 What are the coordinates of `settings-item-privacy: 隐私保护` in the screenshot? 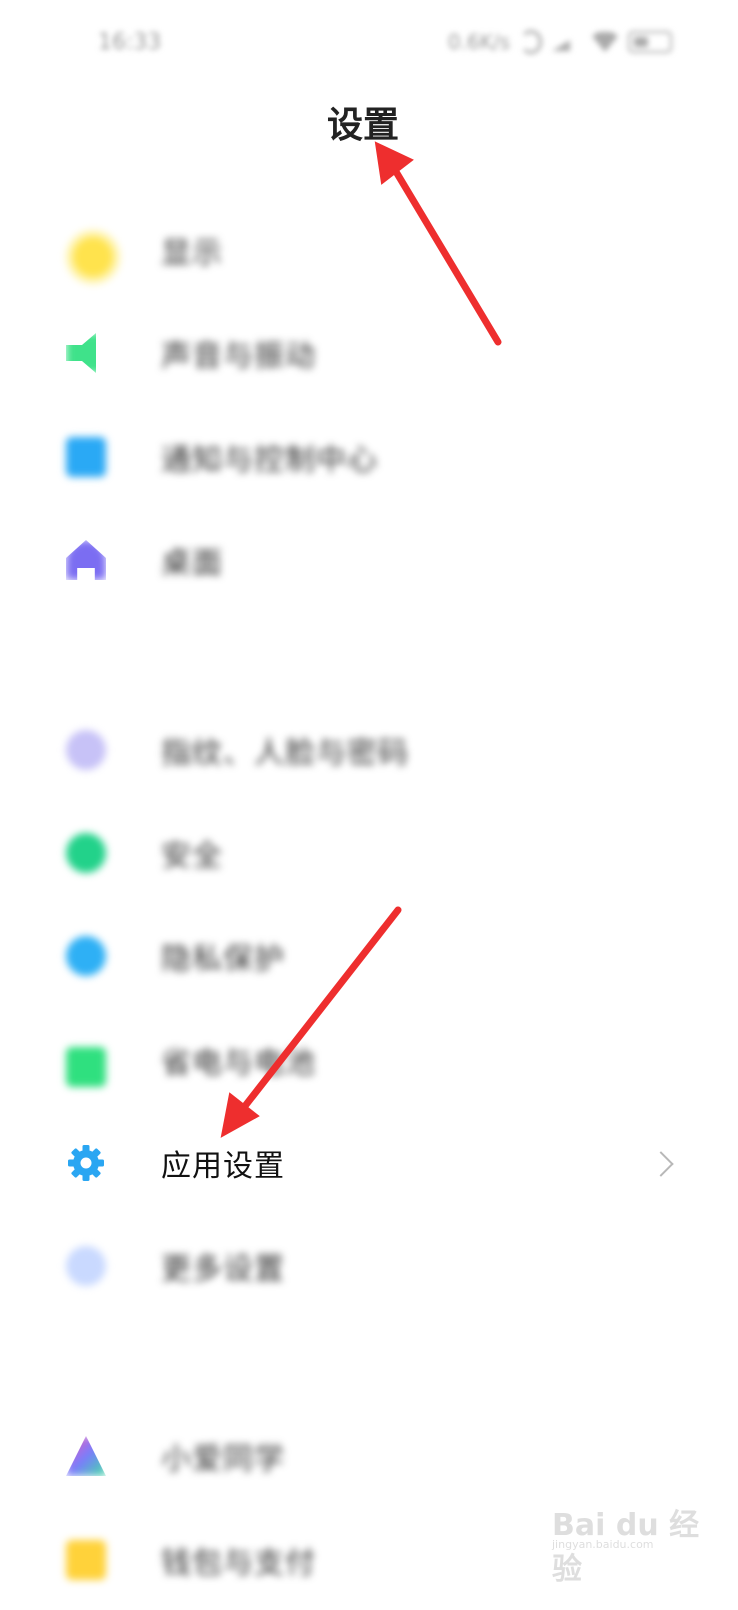 It's located at (369, 956).